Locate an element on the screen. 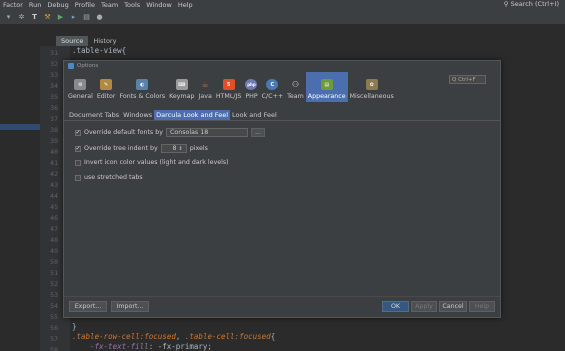  css-property: -fx-text-fill is located at coordinates (119, 346).